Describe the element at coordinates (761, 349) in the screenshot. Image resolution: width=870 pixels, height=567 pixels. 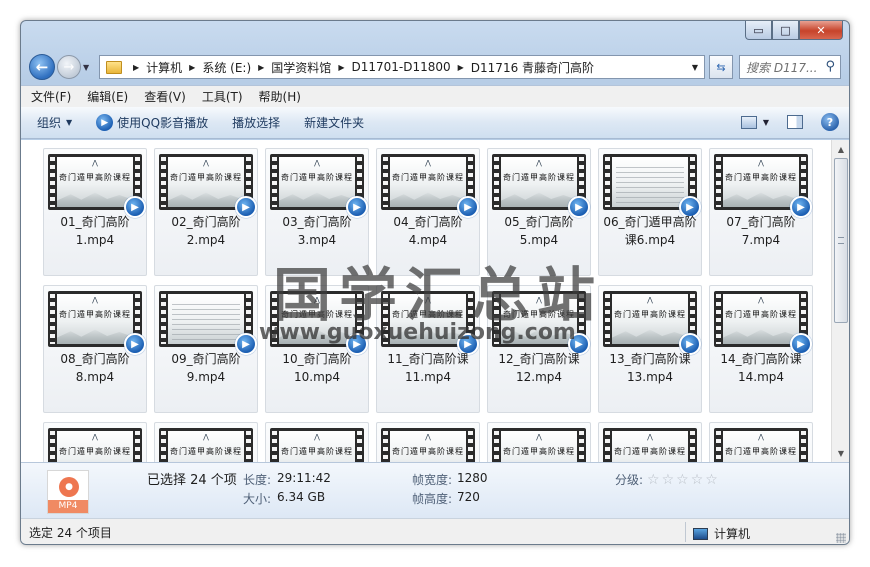
I see `video-file-tile: ⋀ 奇门遁甲高阶课程 ▶ 14_奇门高阶课 14.mp4` at that location.